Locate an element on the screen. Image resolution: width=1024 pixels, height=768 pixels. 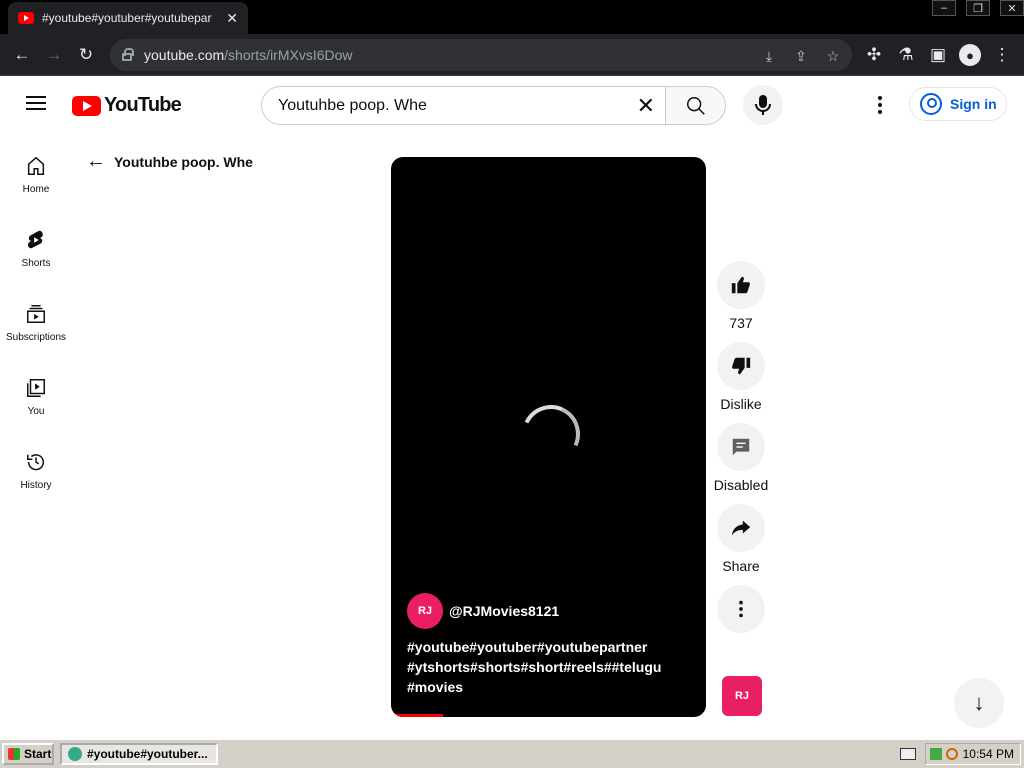
chrome-menu-icon: ⋮ is located at coordinates (1002, 55).